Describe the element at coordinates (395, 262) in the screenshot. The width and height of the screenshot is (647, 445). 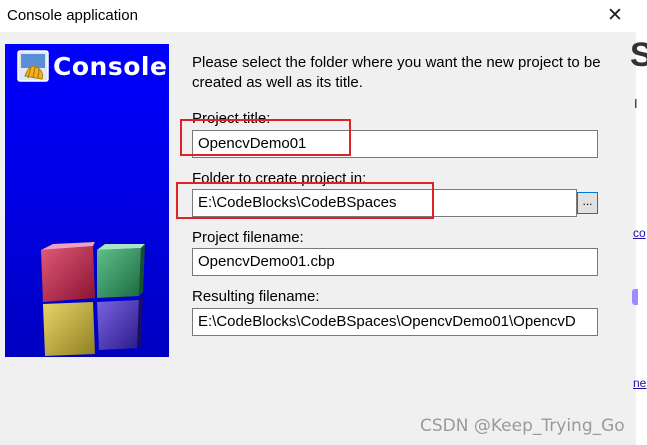
I see `project-filename-field: OpencvDemo01.cbp` at that location.